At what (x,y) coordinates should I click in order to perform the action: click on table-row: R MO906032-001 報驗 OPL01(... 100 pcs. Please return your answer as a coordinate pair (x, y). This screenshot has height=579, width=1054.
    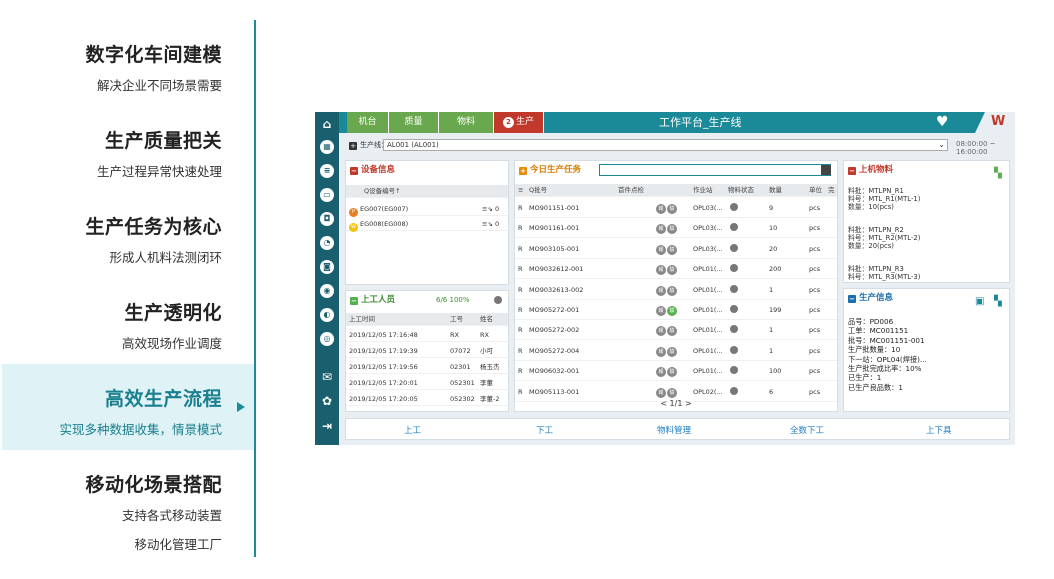
    Looking at the image, I should click on (676, 372).